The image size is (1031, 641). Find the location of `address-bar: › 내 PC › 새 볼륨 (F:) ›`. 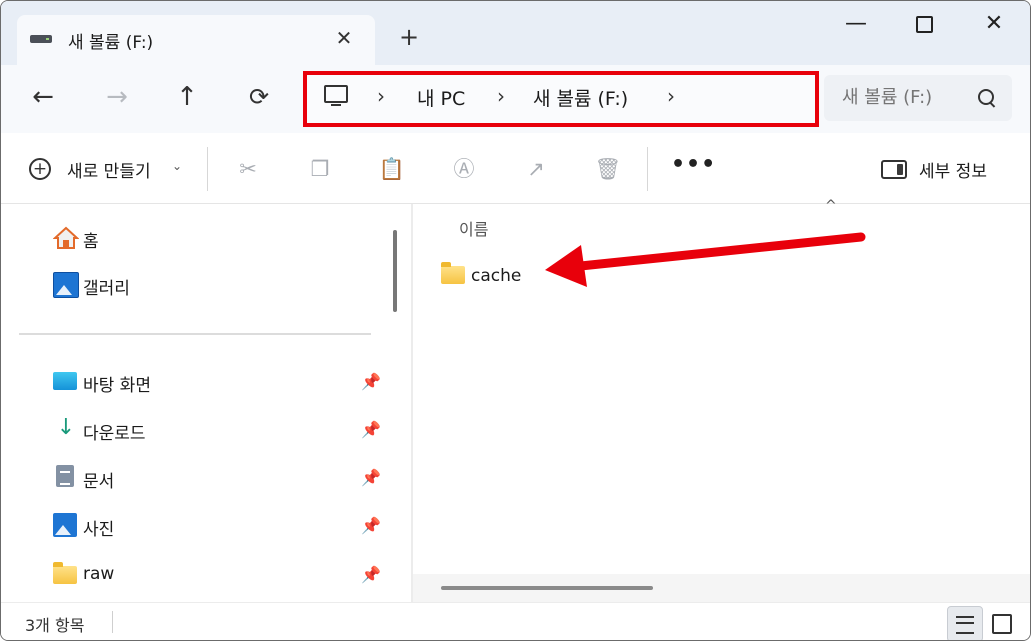

address-bar: › 내 PC › 새 볼륨 (F:) › is located at coordinates (561, 99).